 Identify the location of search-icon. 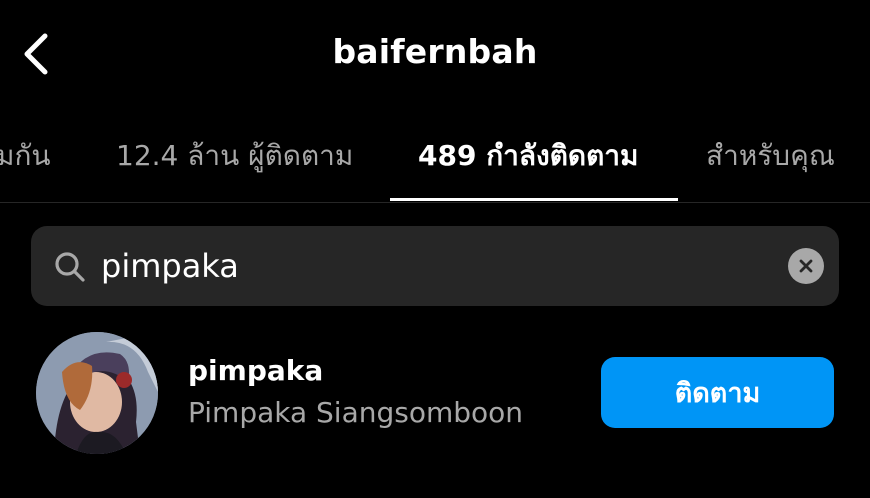
(70, 267).